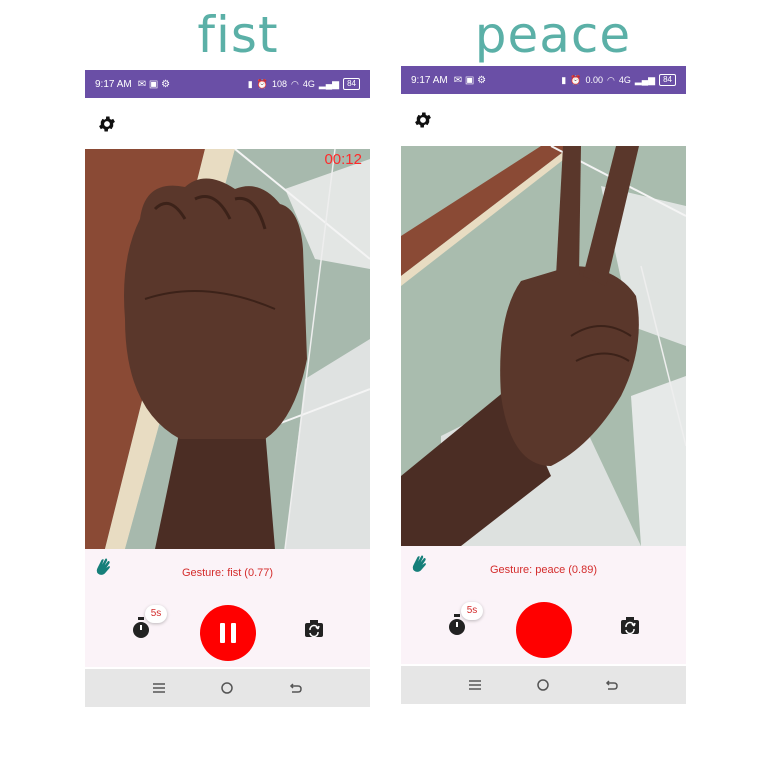 The height and width of the screenshot is (767, 767). What do you see at coordinates (222, 633) in the screenshot?
I see `pause-icon` at bounding box center [222, 633].